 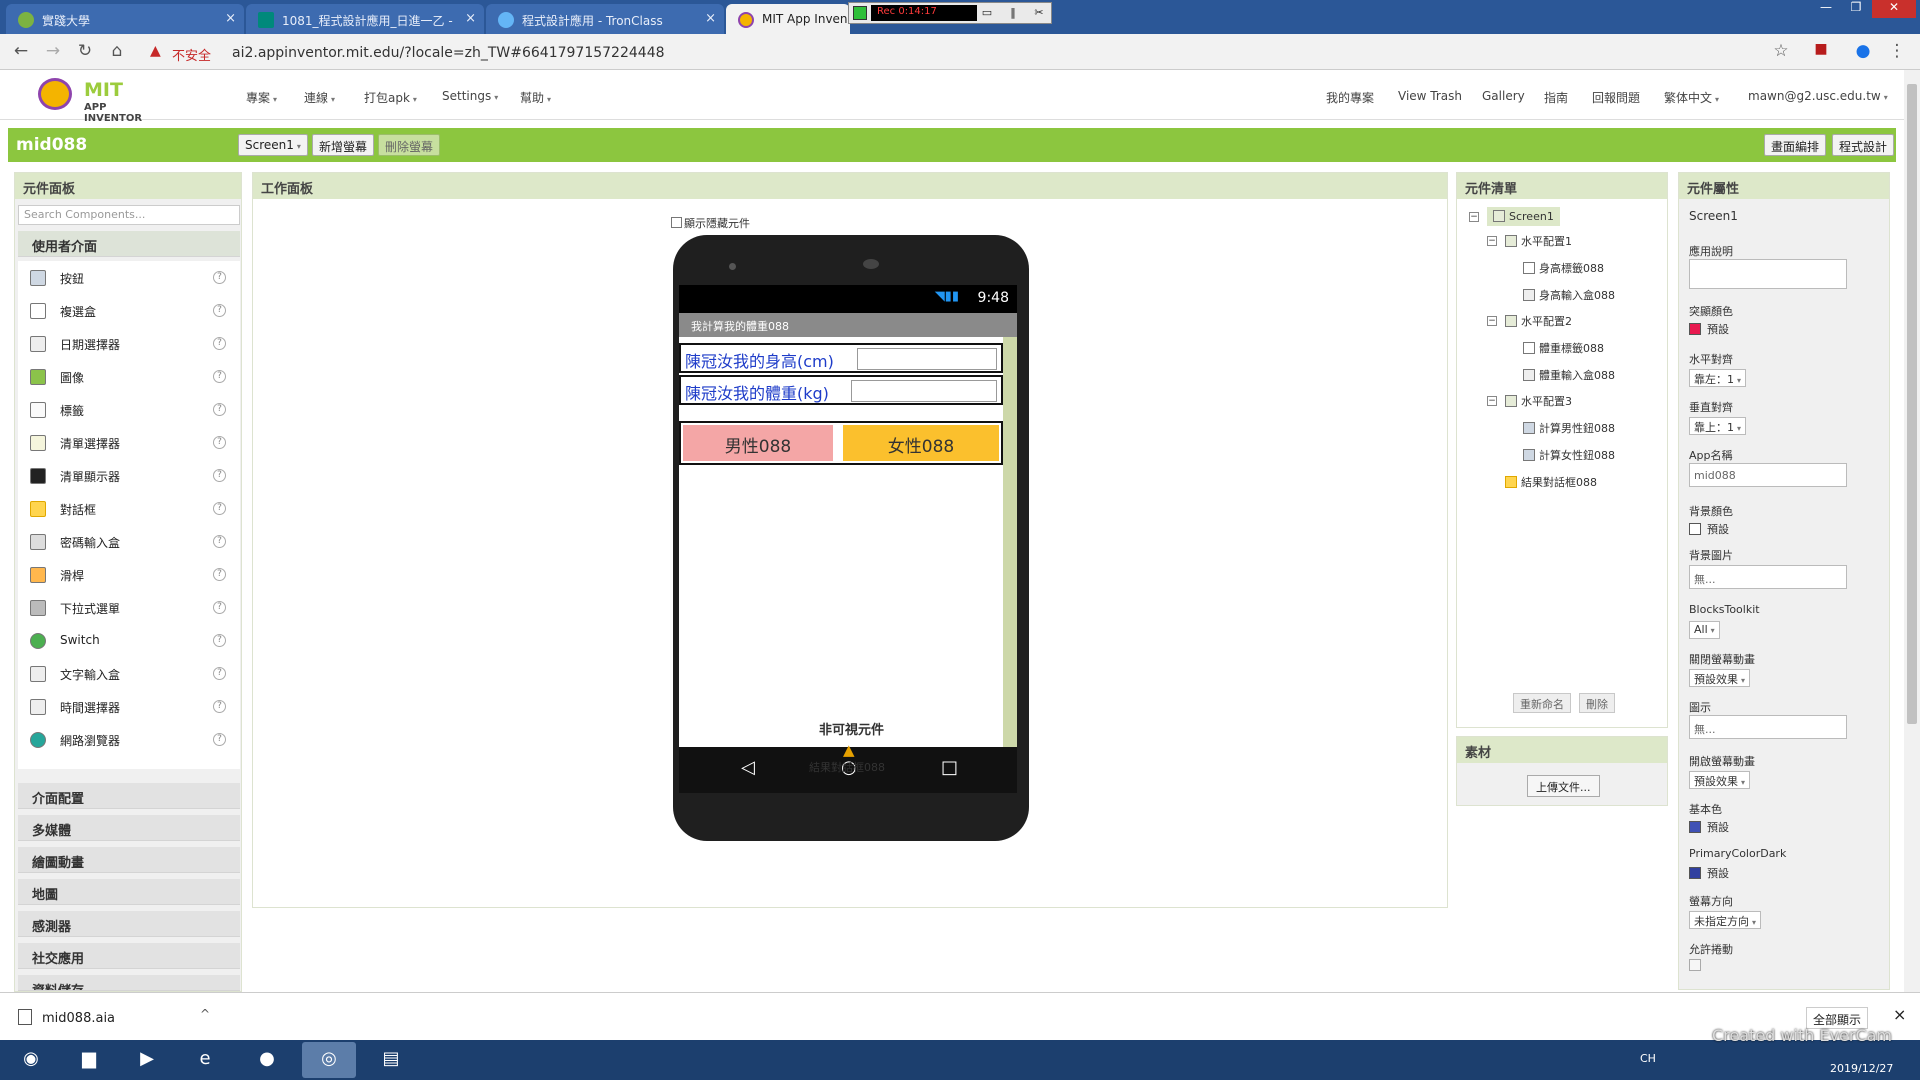 What do you see at coordinates (849, 750) in the screenshot?
I see `notifier-warning-icon: ▲` at bounding box center [849, 750].